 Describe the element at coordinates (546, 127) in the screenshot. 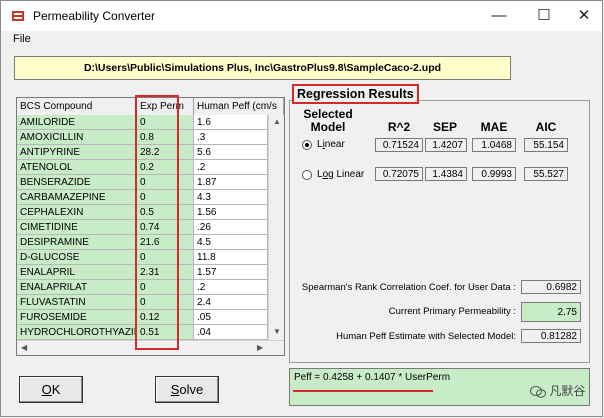

I see `col-aic: AIC` at that location.